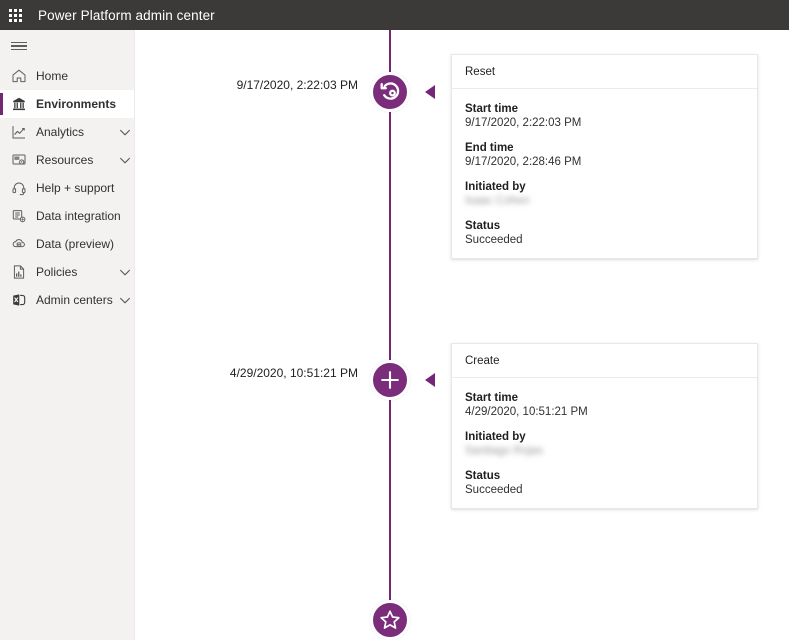  I want to click on sidebar-item-policies: Policies, so click(67, 272).